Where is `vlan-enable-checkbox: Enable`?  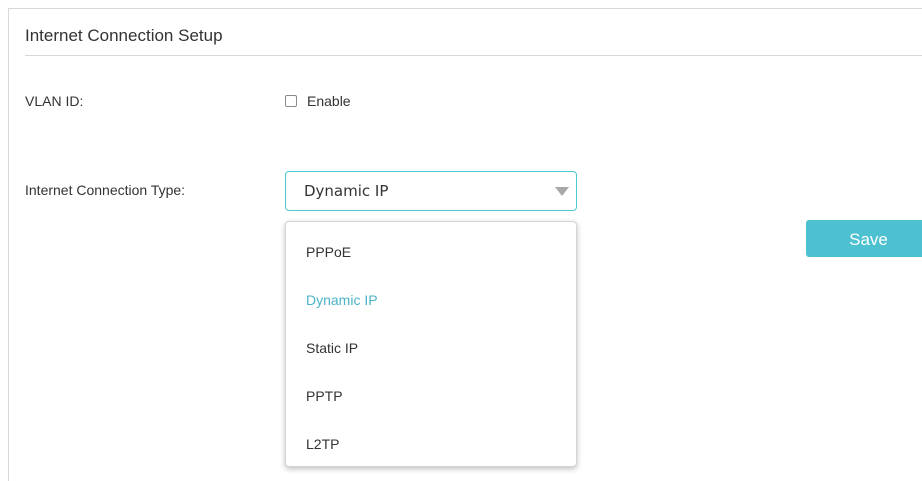 vlan-enable-checkbox: Enable is located at coordinates (318, 101).